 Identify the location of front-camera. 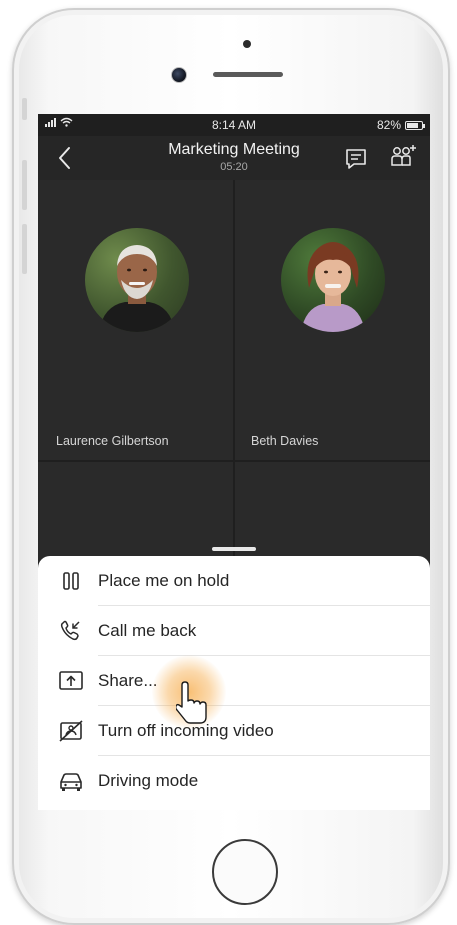
(179, 75).